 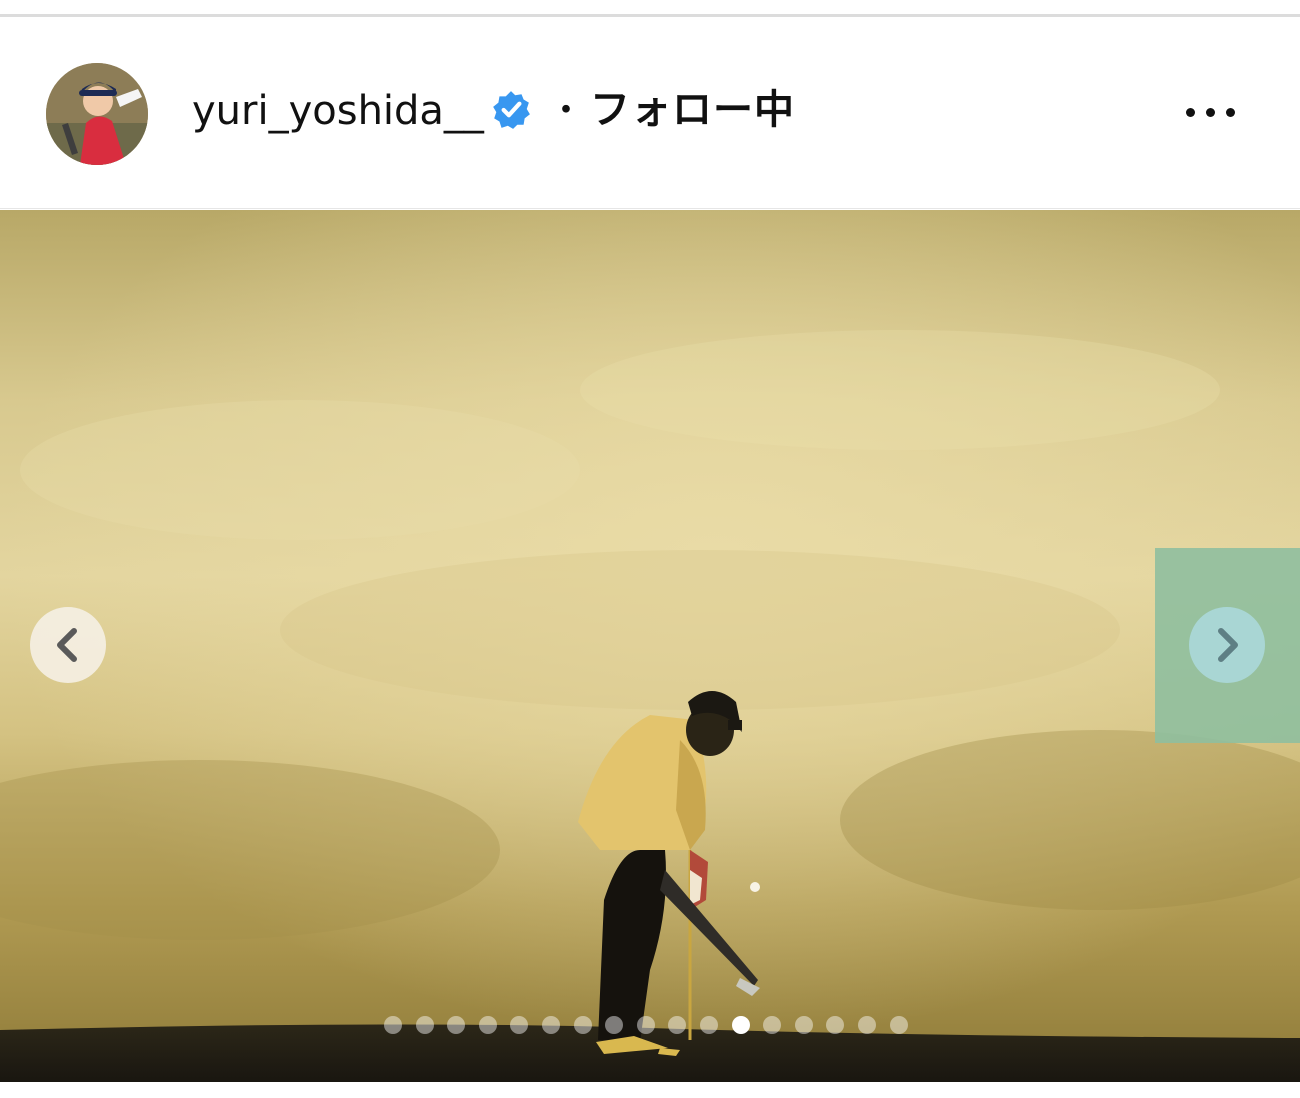 I want to click on verified-badge-icon, so click(x=511, y=110).